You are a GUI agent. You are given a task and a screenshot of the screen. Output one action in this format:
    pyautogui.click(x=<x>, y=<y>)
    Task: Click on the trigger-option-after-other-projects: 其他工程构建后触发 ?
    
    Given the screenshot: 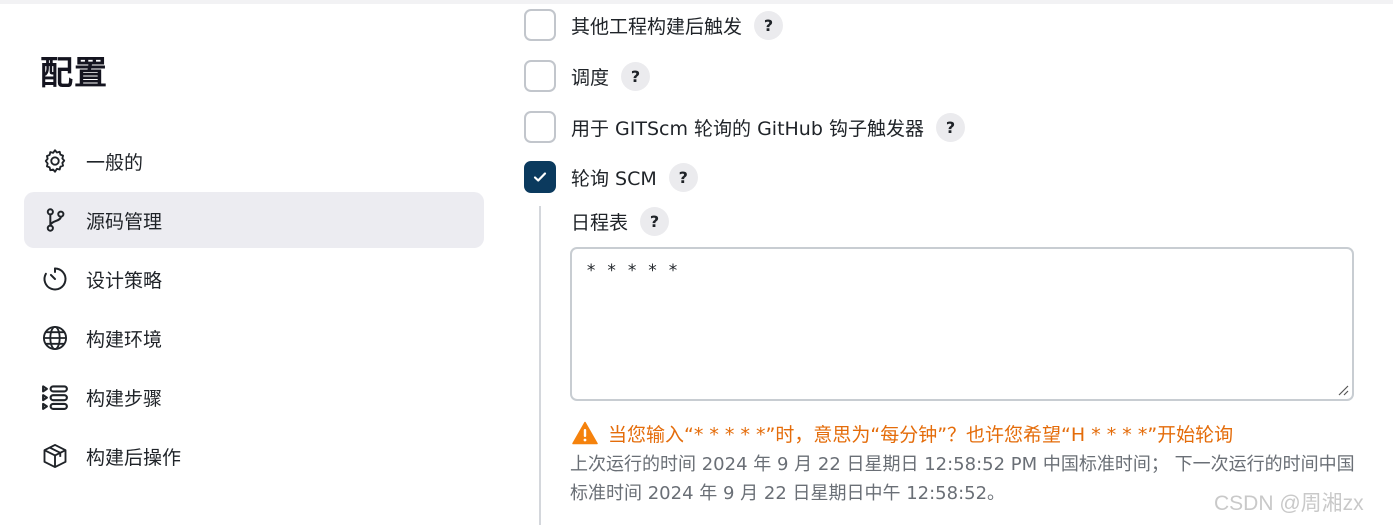 What is the action you would take?
    pyautogui.click(x=654, y=25)
    